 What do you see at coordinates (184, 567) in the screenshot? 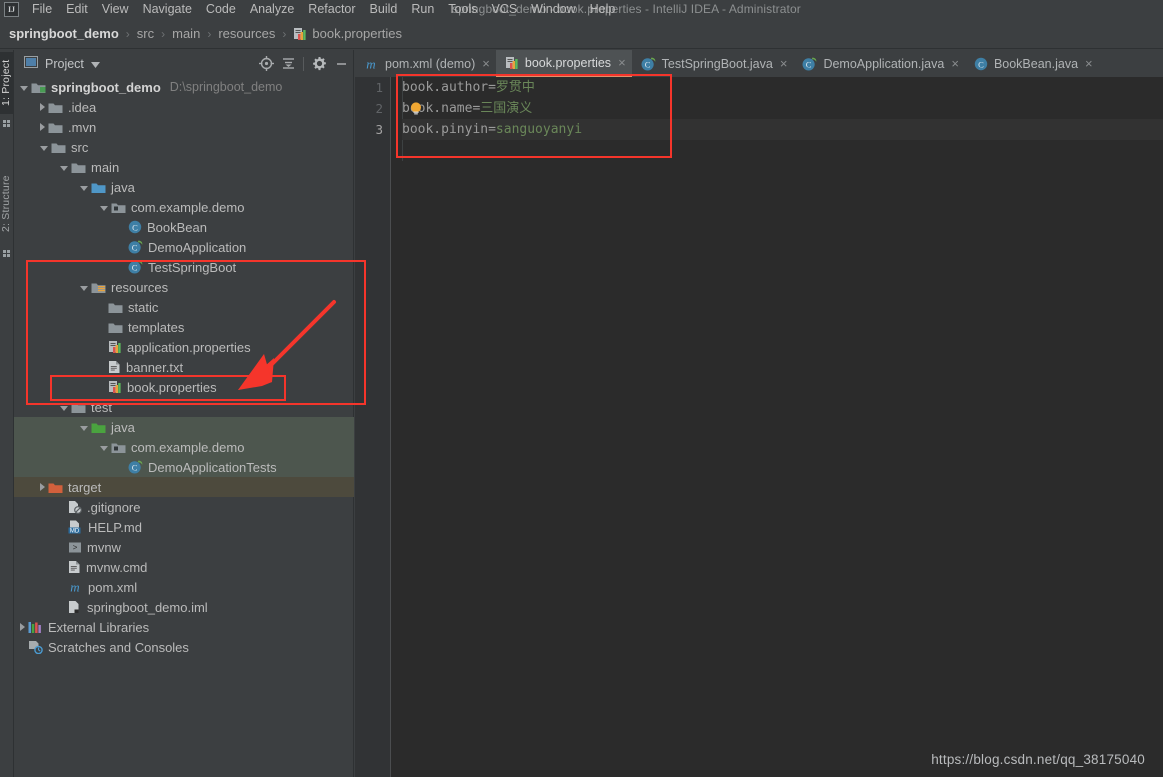
I see `tree-node-mvnw-cmd: mvnw.cmd` at bounding box center [184, 567].